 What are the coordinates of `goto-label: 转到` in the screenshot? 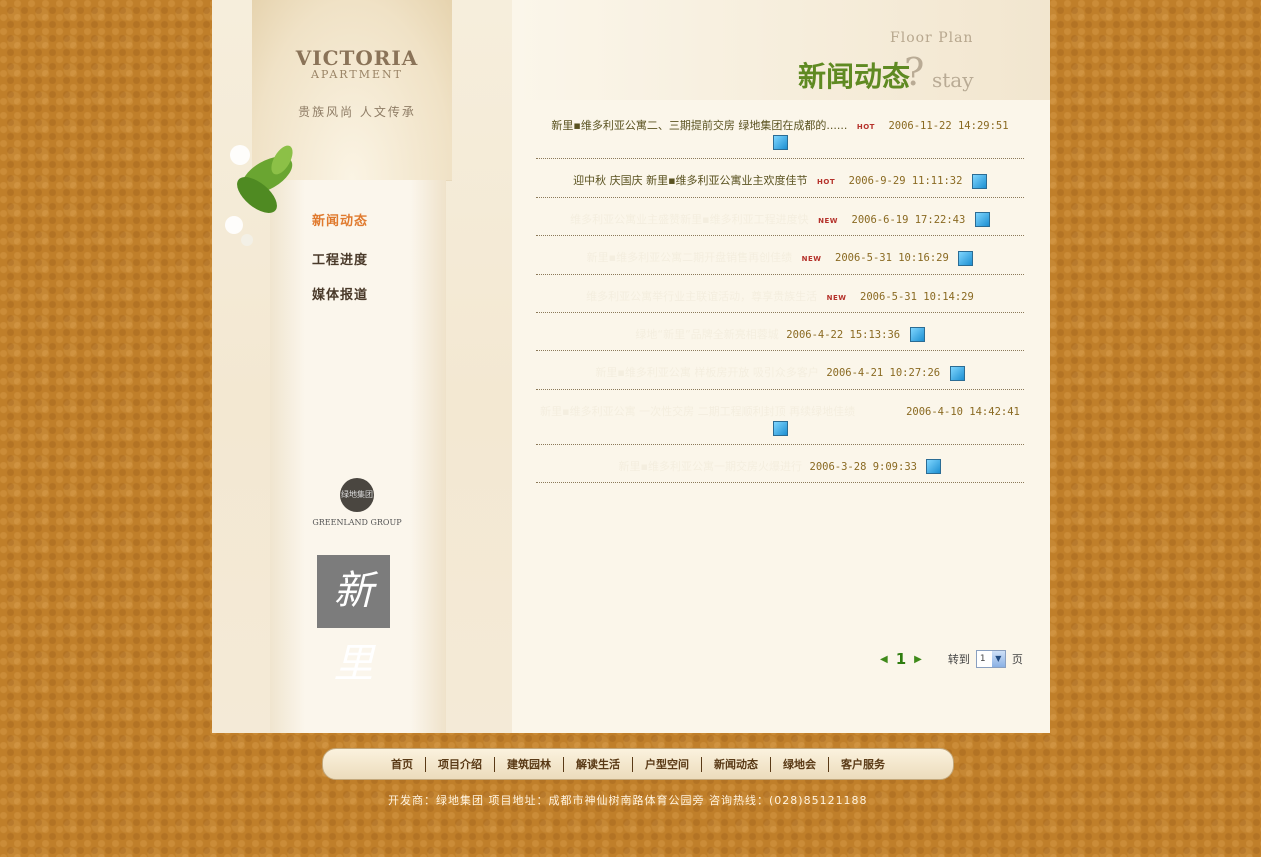 It's located at (958, 659).